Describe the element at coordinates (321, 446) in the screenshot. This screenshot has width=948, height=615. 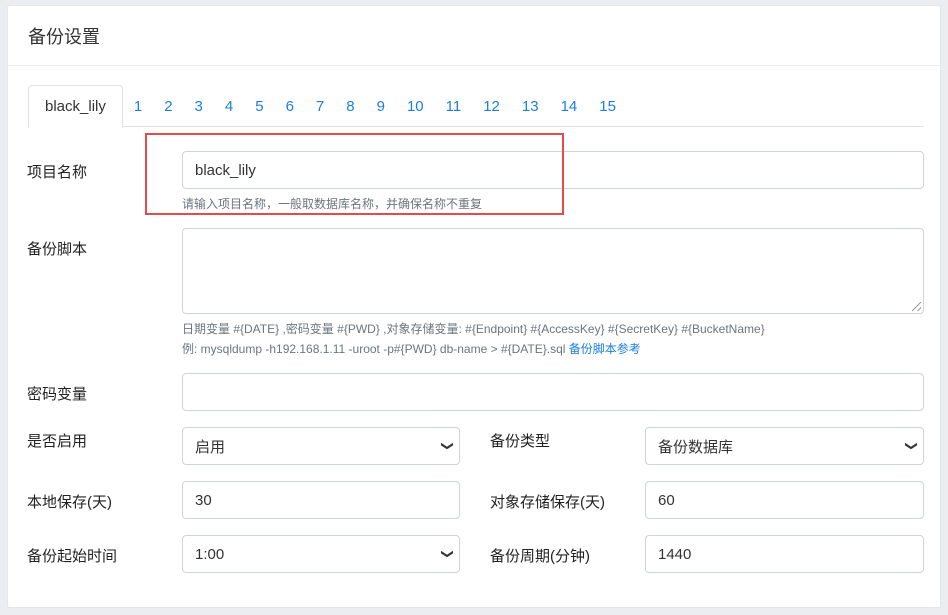
I see `enabled-select: 启用 ❮` at that location.